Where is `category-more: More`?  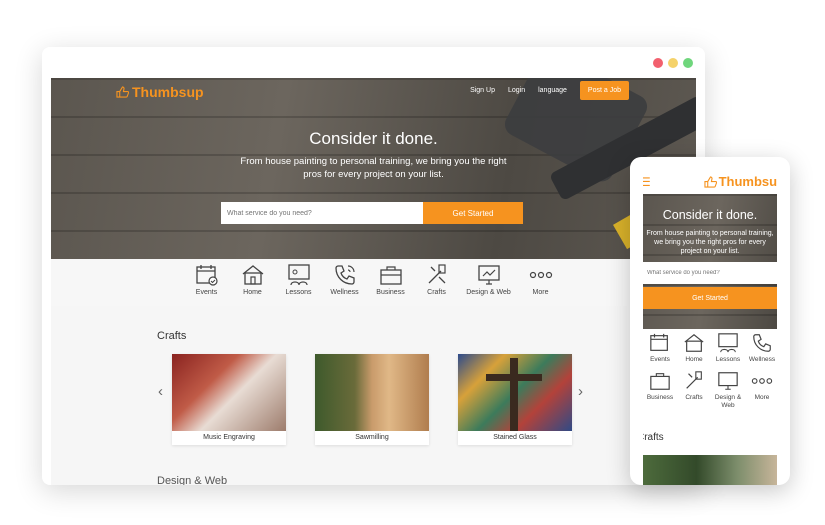
category-more: More is located at coordinates (541, 284).